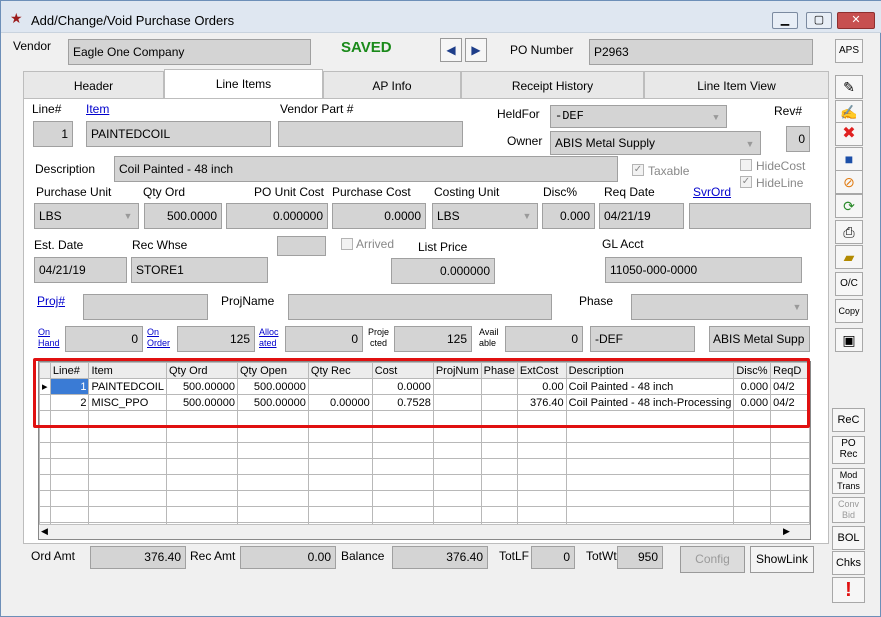  I want to click on note-icon: ✎, so click(849, 87).